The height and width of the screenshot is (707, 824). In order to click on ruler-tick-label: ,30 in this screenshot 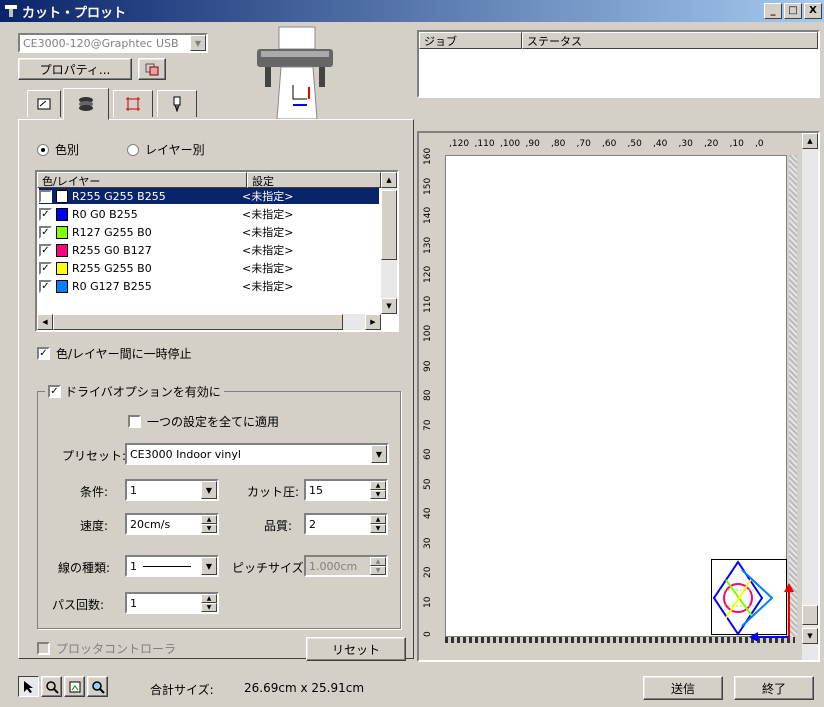, I will do `click(685, 144)`.